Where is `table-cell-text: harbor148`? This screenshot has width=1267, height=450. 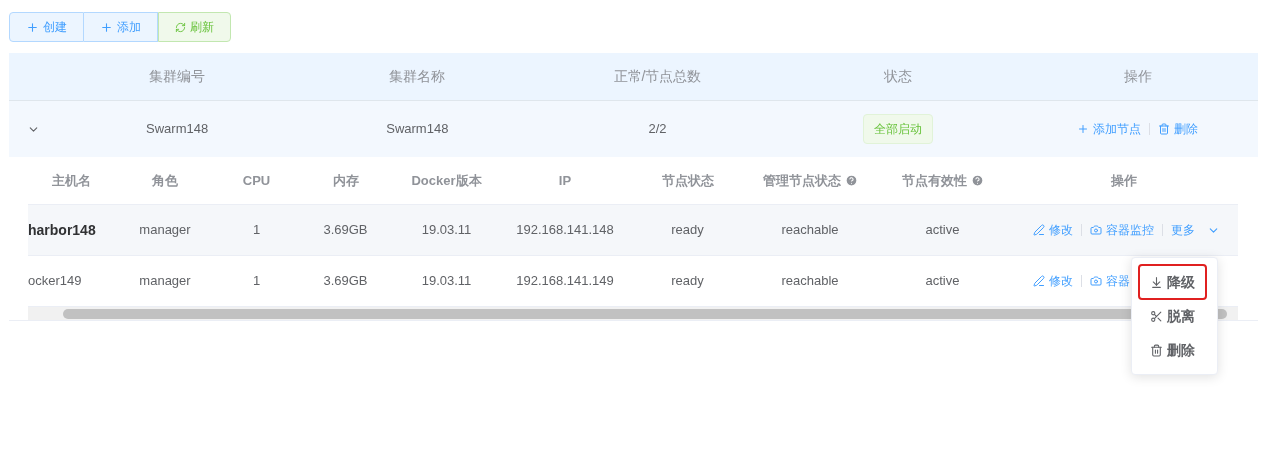
table-cell-text: harbor148 is located at coordinates (62, 230).